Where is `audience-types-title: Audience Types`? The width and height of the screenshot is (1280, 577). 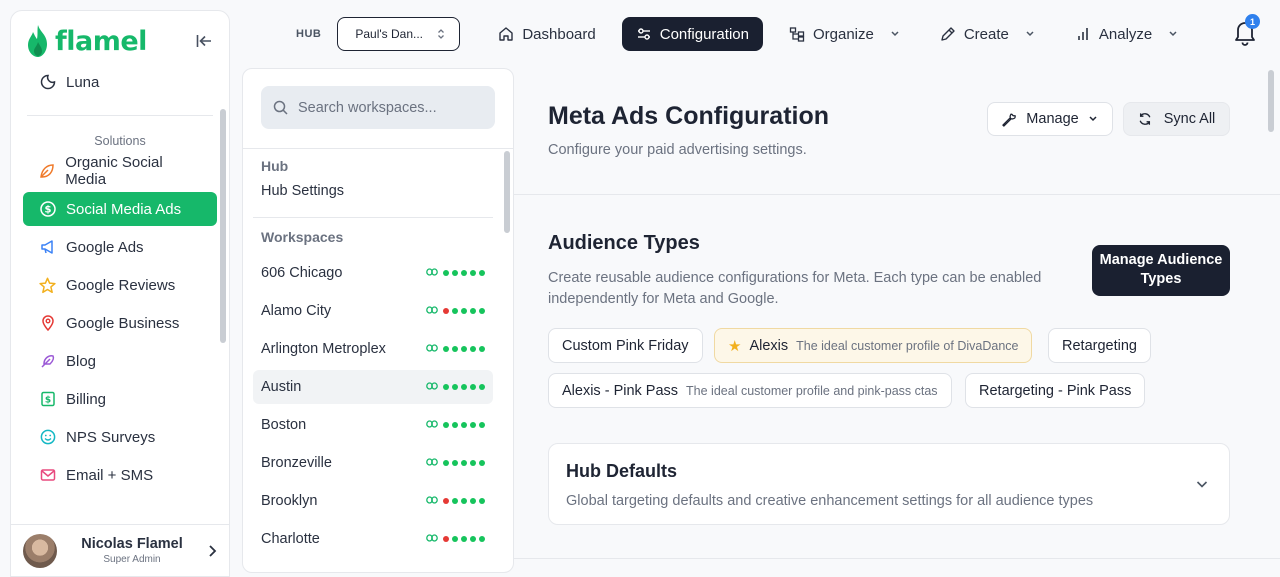
audience-types-title: Audience Types is located at coordinates (624, 243).